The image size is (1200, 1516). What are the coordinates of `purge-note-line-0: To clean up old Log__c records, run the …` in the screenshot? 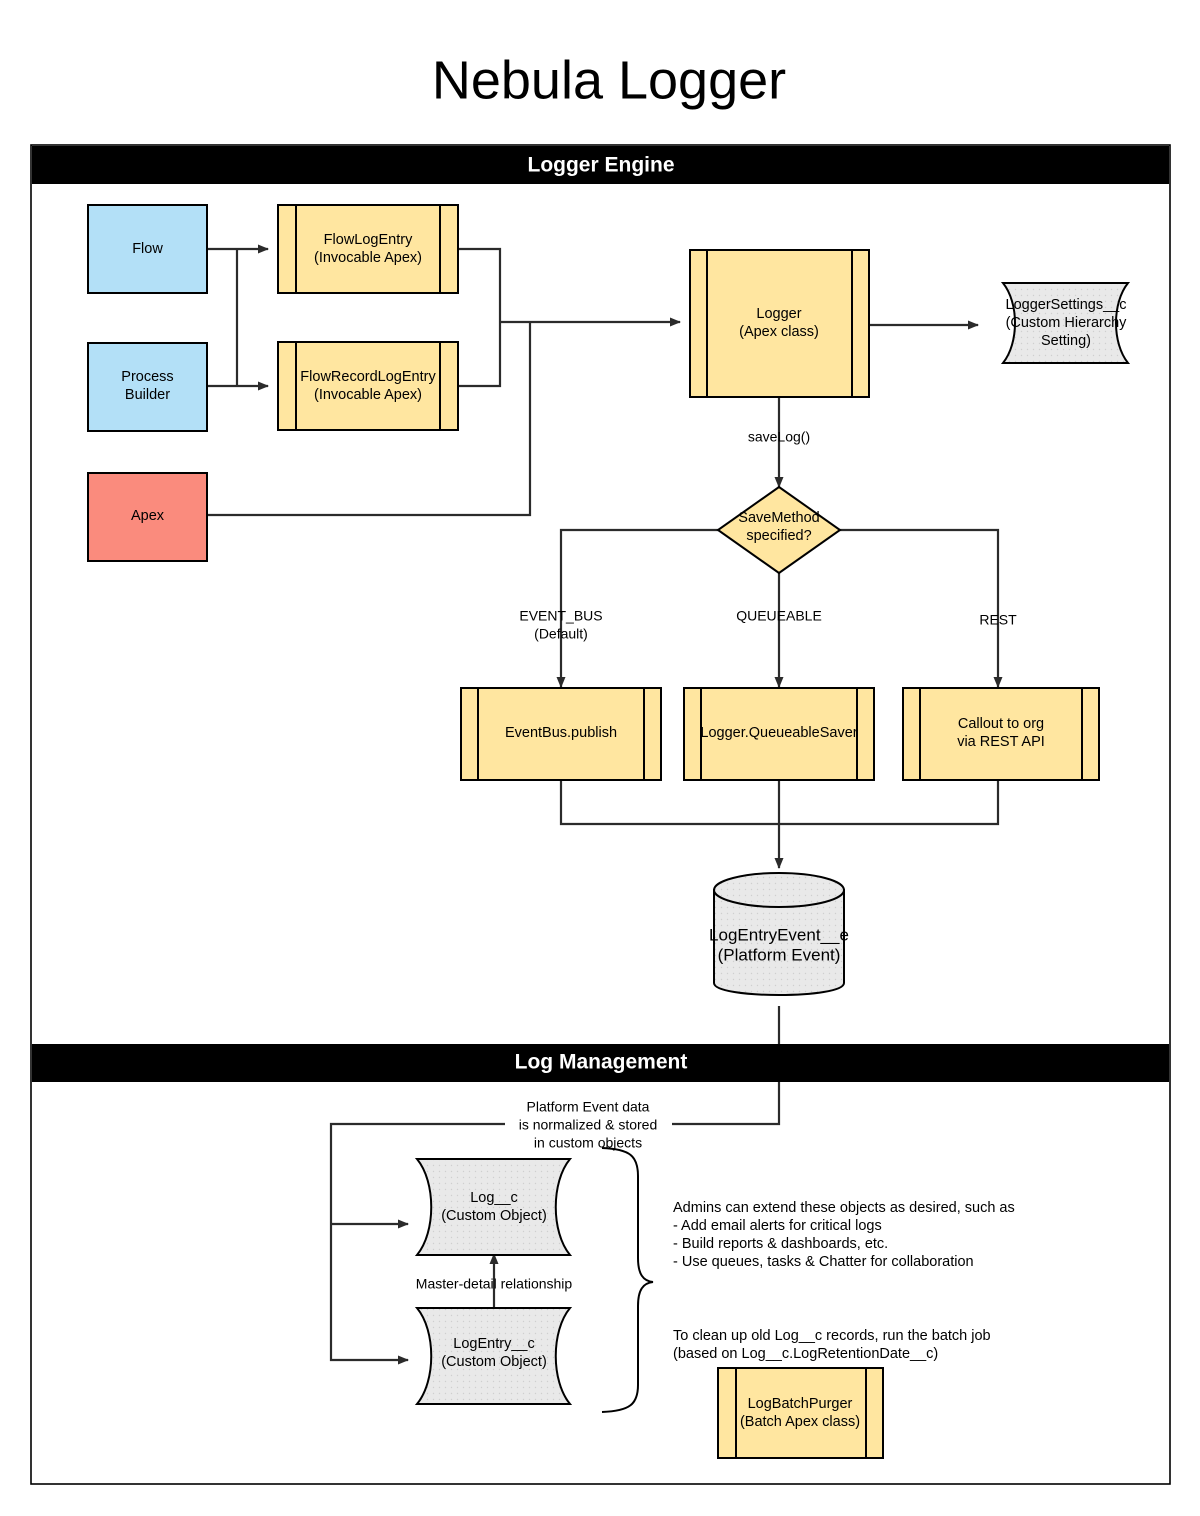 It's located at (832, 1336).